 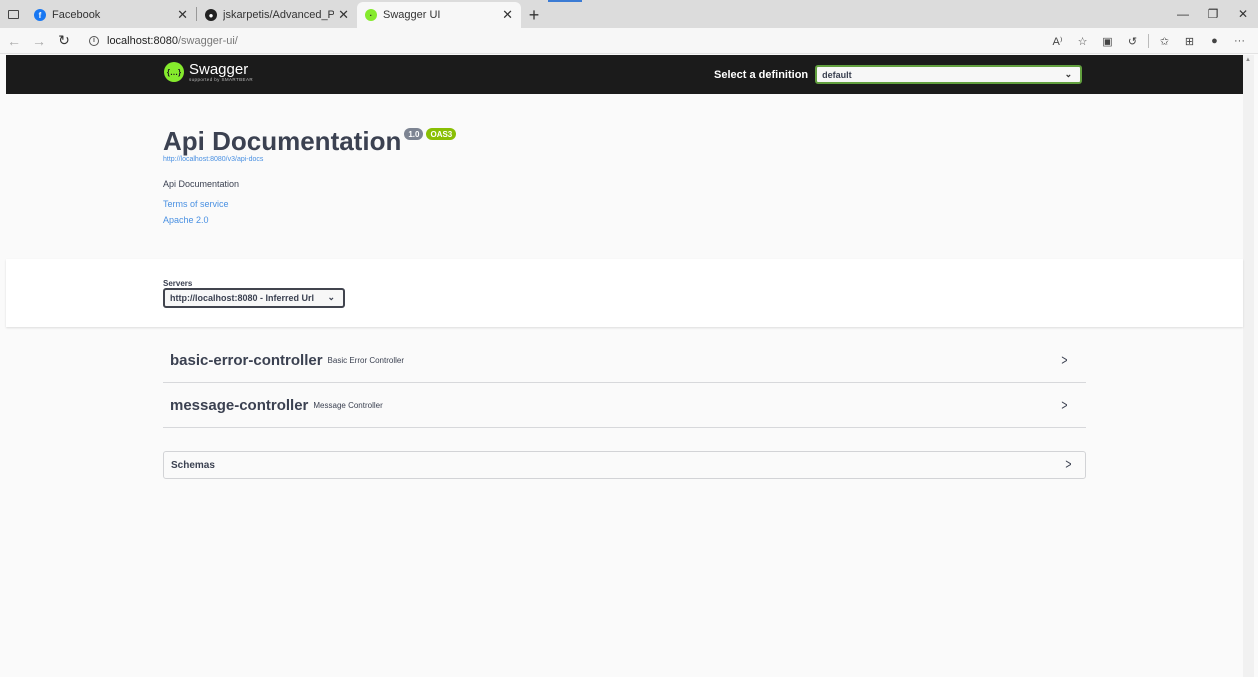 I want to click on tab-swagger: · Swagger UI ✕, so click(x=439, y=15).